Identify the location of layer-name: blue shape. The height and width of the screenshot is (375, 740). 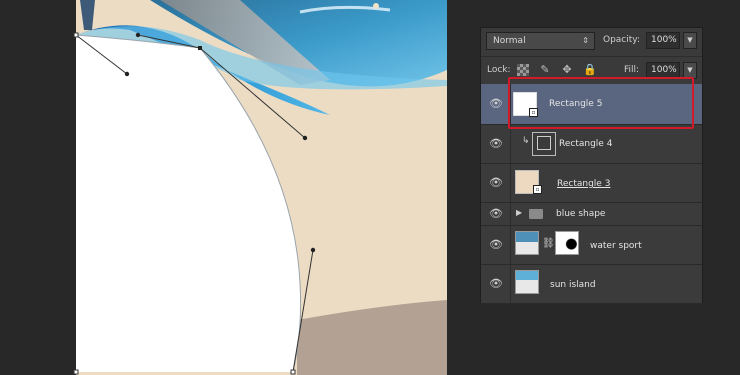
(581, 214).